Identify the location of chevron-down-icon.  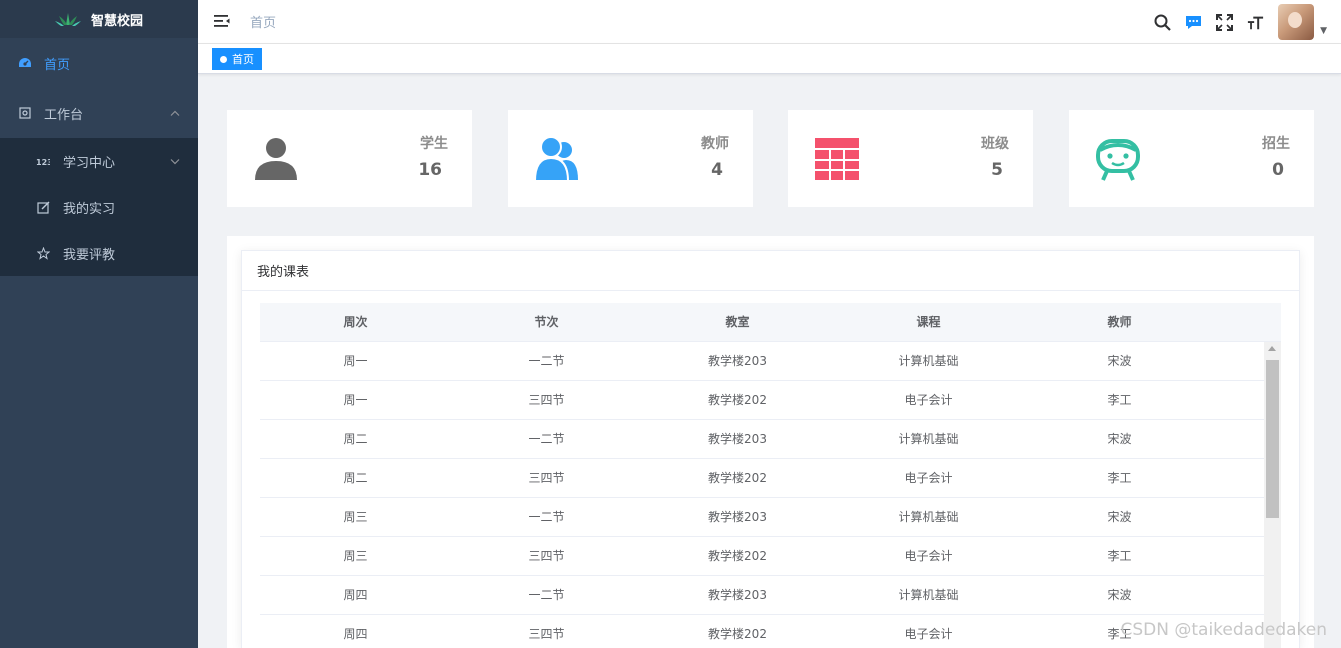
(175, 161).